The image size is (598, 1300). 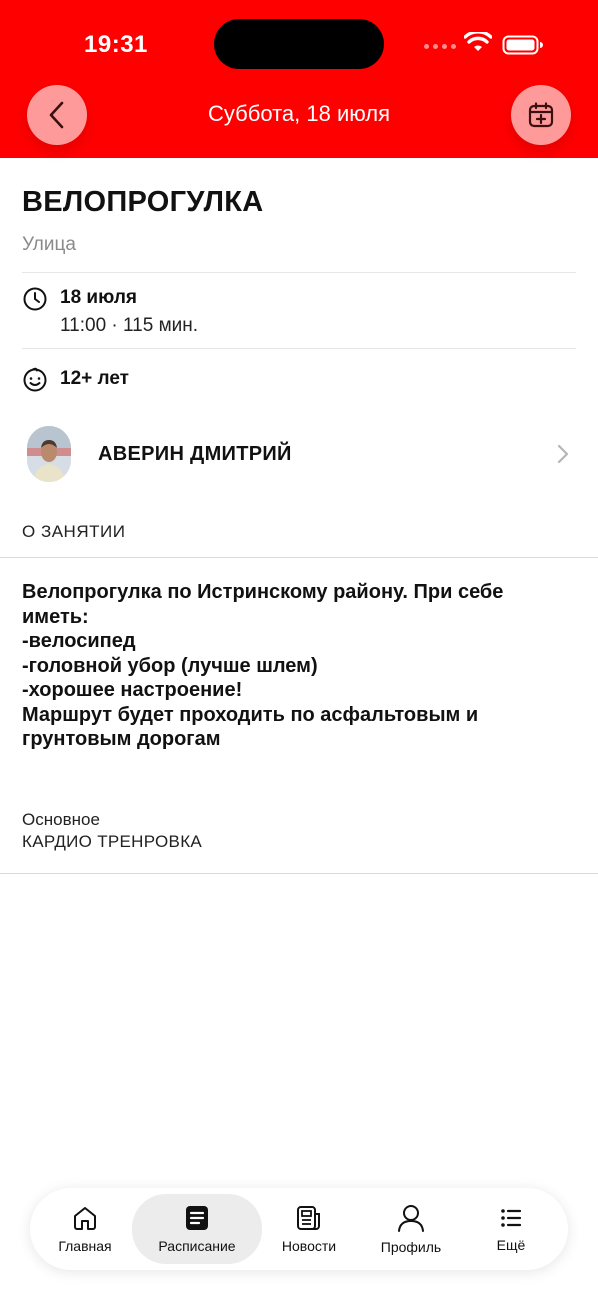 I want to click on tab-label: Профиль, so click(x=411, y=1247).